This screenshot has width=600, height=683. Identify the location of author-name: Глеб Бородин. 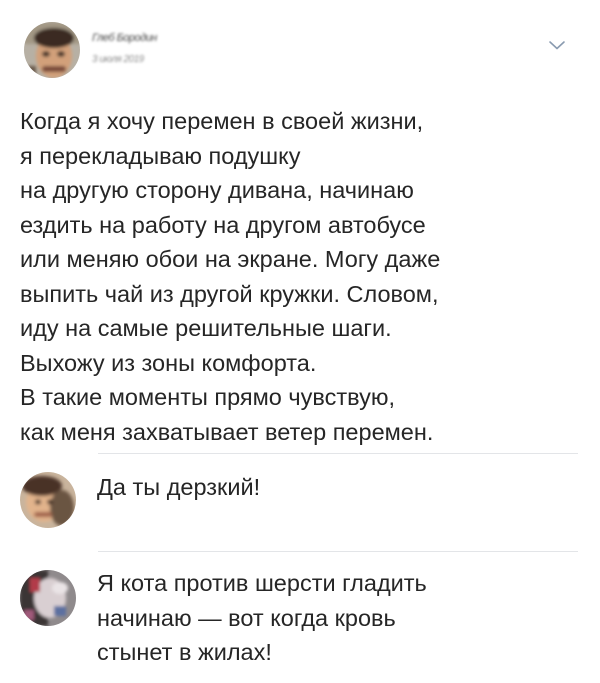
(124, 38).